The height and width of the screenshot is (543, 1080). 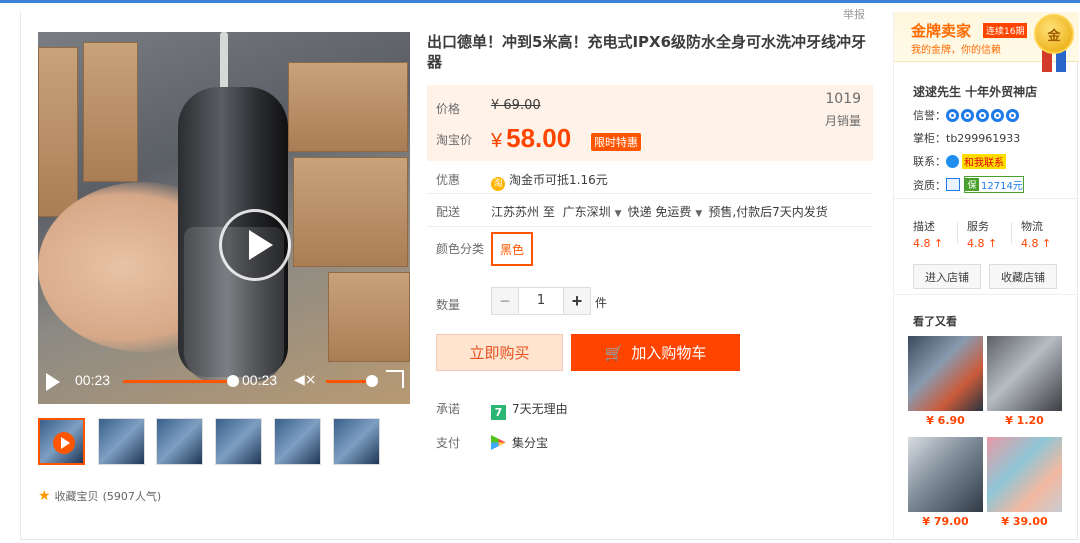 What do you see at coordinates (233, 381) in the screenshot?
I see `progress-knob` at bounding box center [233, 381].